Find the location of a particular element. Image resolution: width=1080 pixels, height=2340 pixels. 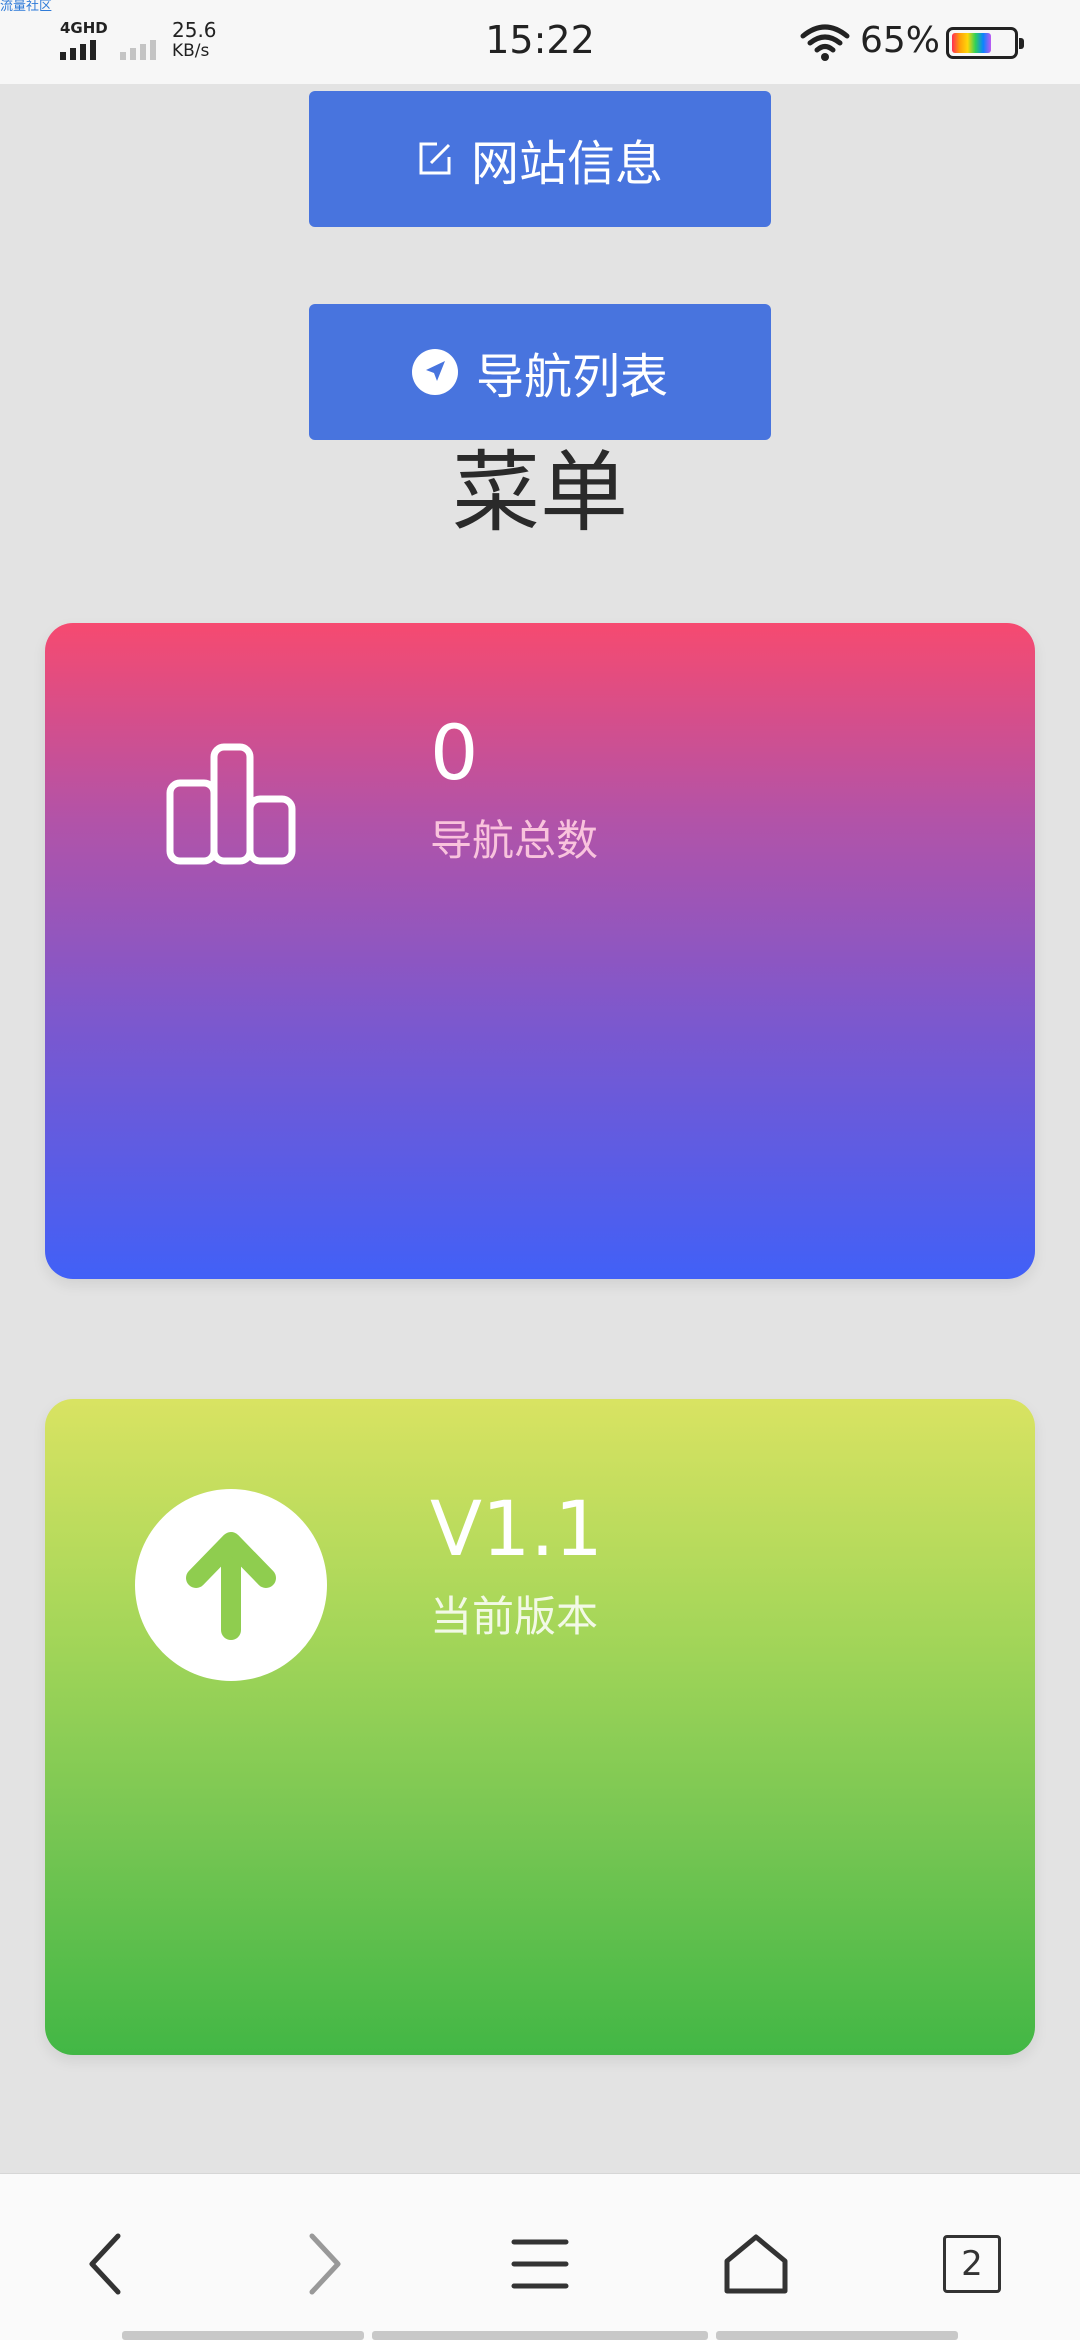

home-icon is located at coordinates (756, 2264).